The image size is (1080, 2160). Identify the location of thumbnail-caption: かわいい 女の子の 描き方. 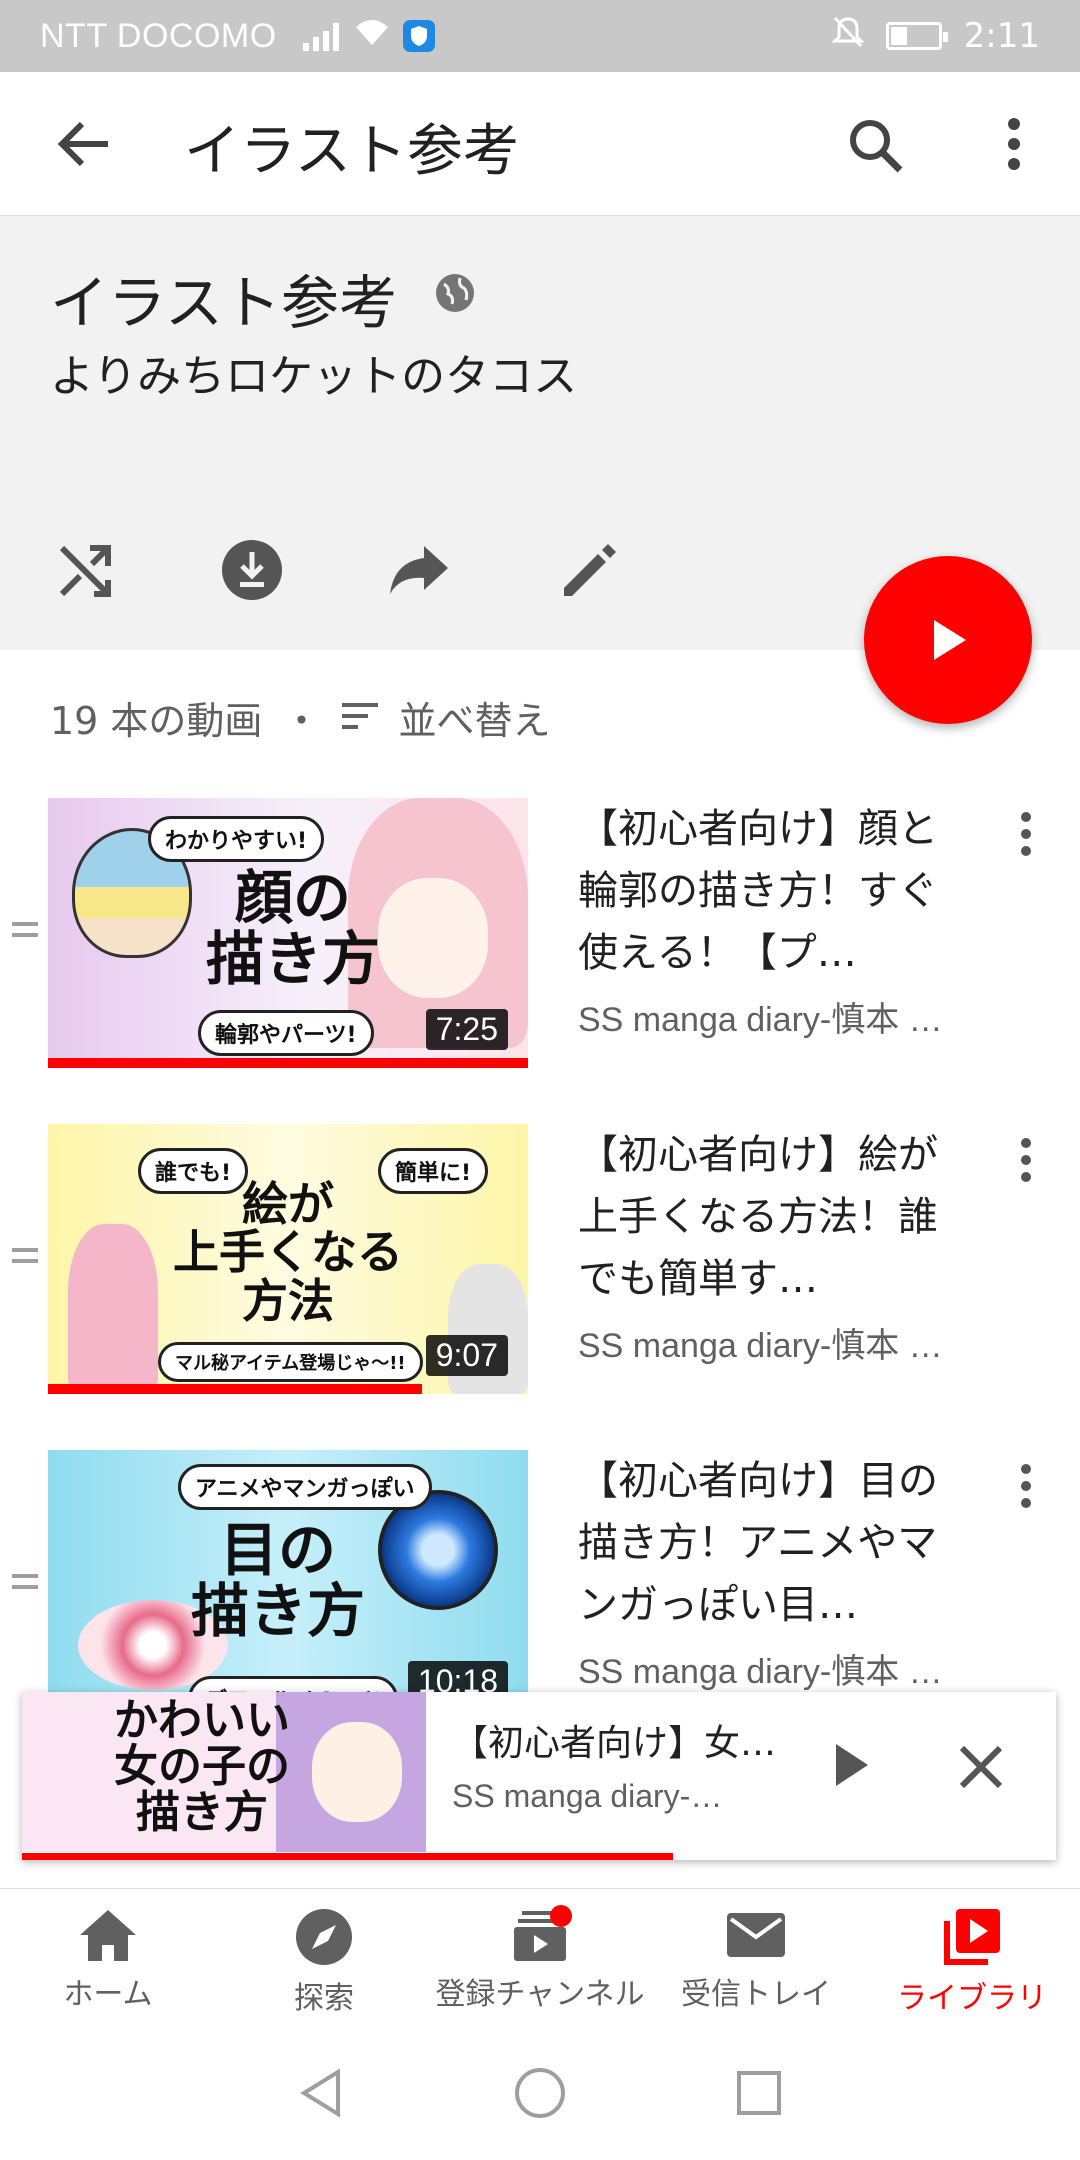
(202, 1767).